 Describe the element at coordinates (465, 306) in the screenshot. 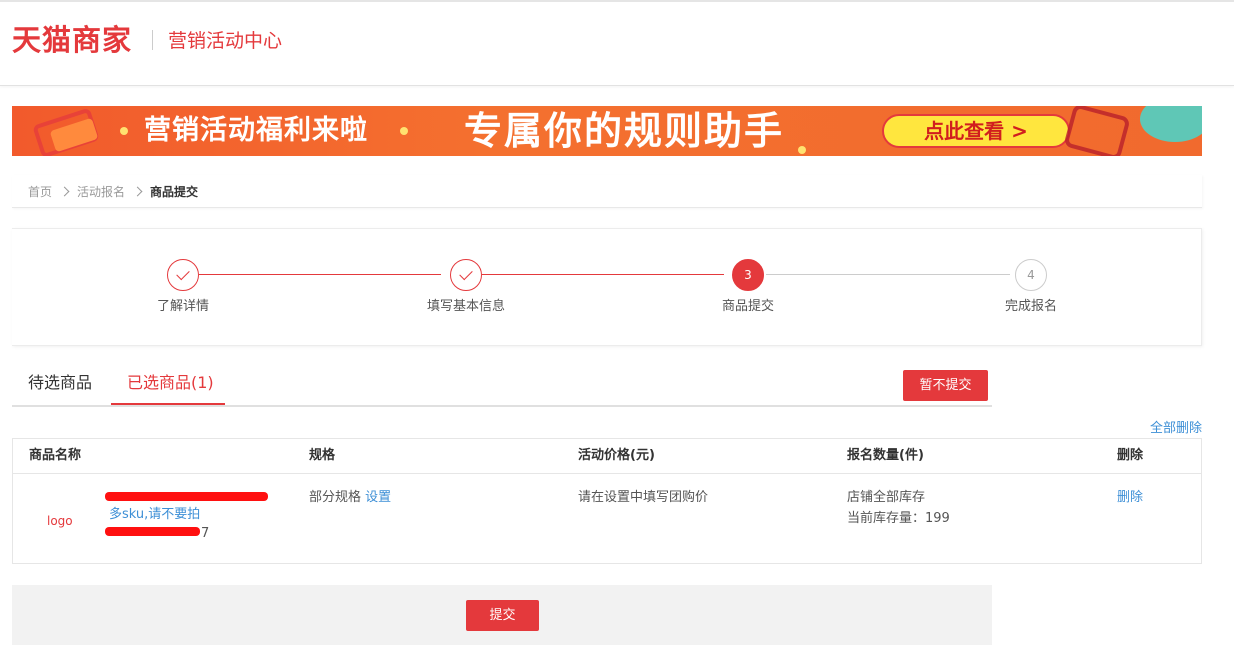

I see `step-2-label: 填写基本信息` at that location.